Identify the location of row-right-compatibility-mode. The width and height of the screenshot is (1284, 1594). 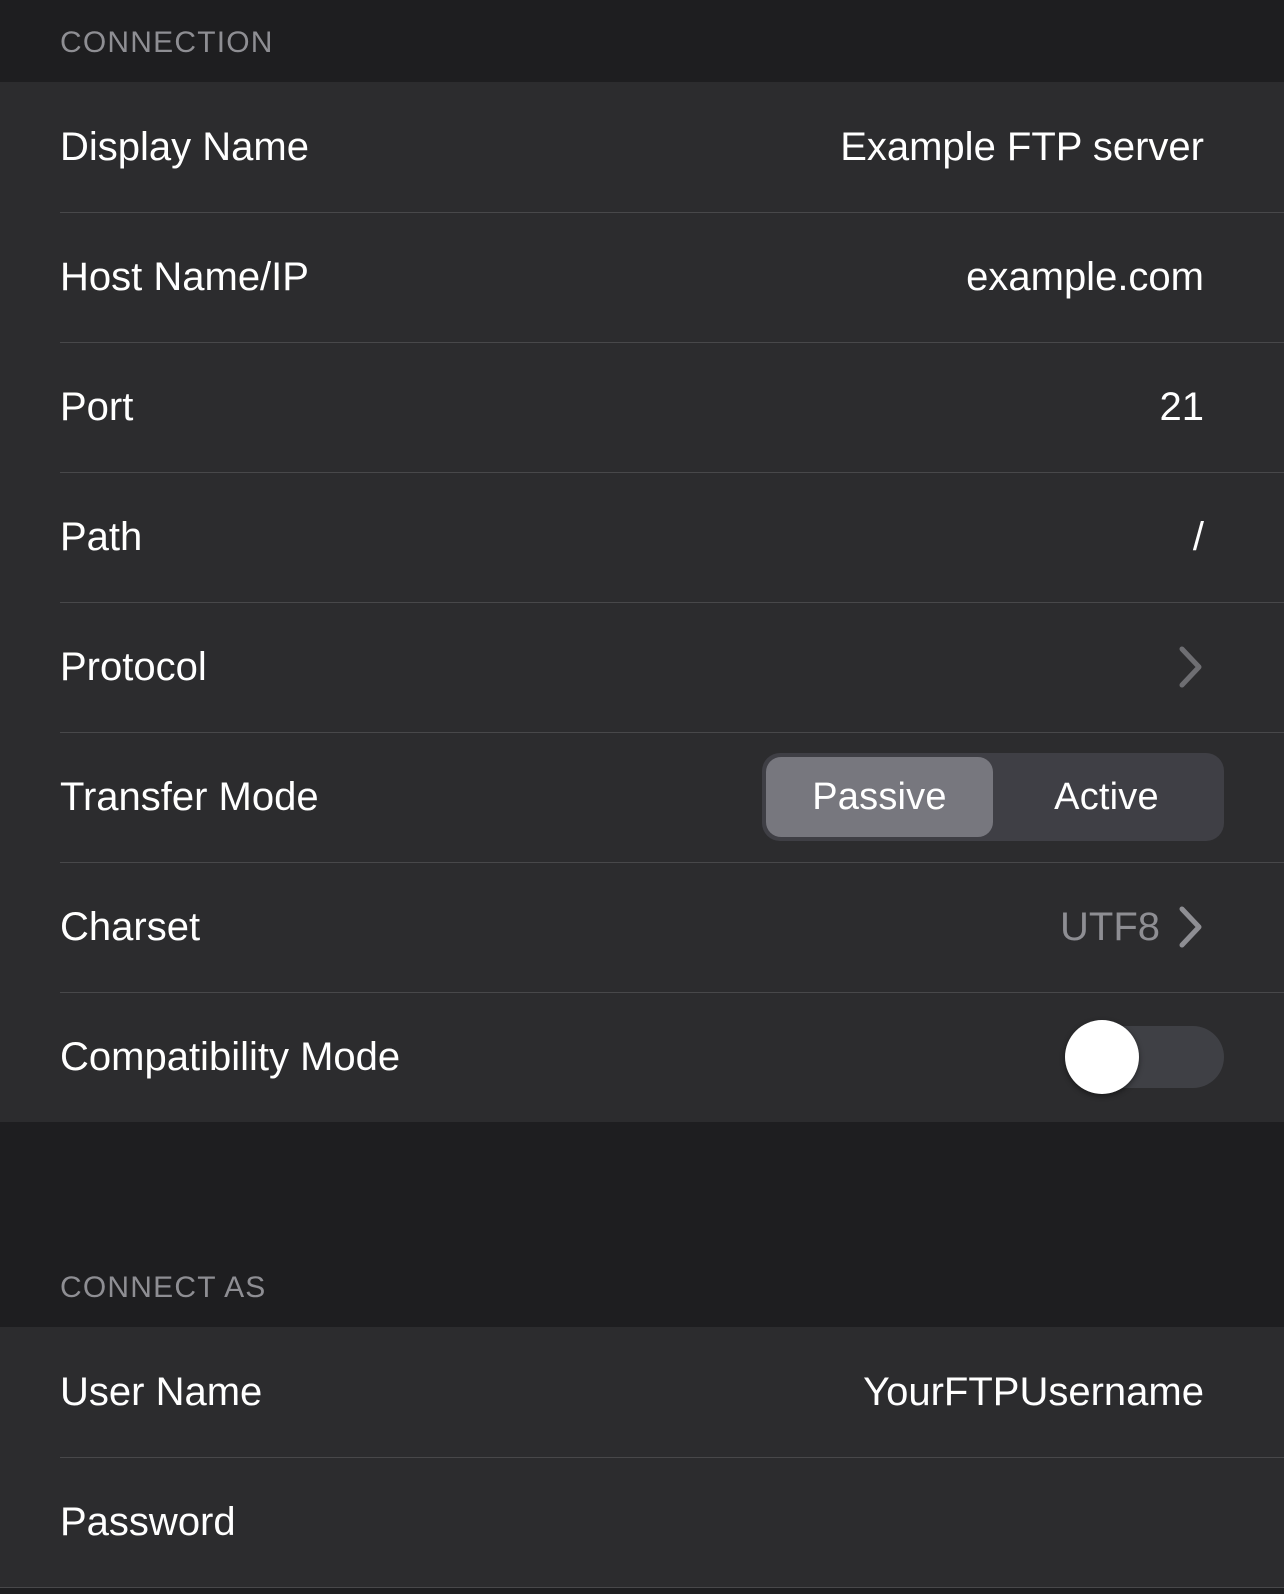
(1144, 1057).